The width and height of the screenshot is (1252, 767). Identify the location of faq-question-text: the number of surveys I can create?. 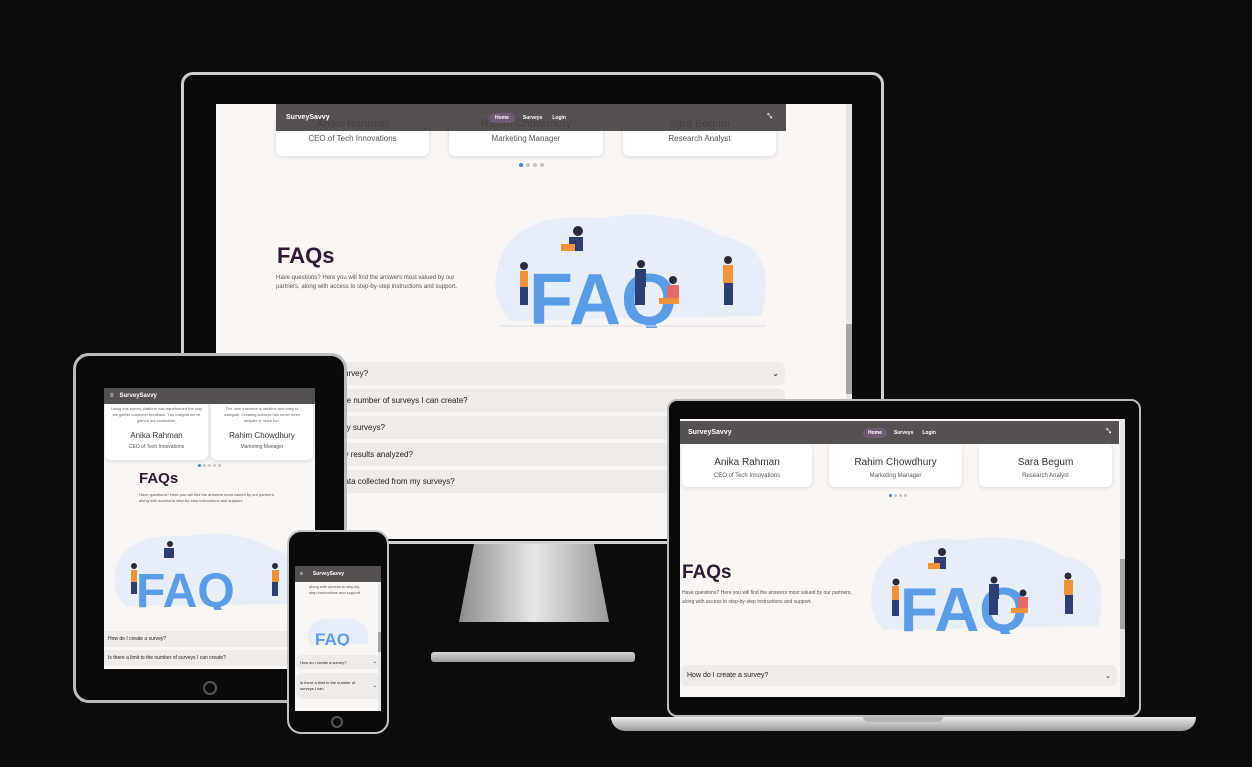
(404, 400).